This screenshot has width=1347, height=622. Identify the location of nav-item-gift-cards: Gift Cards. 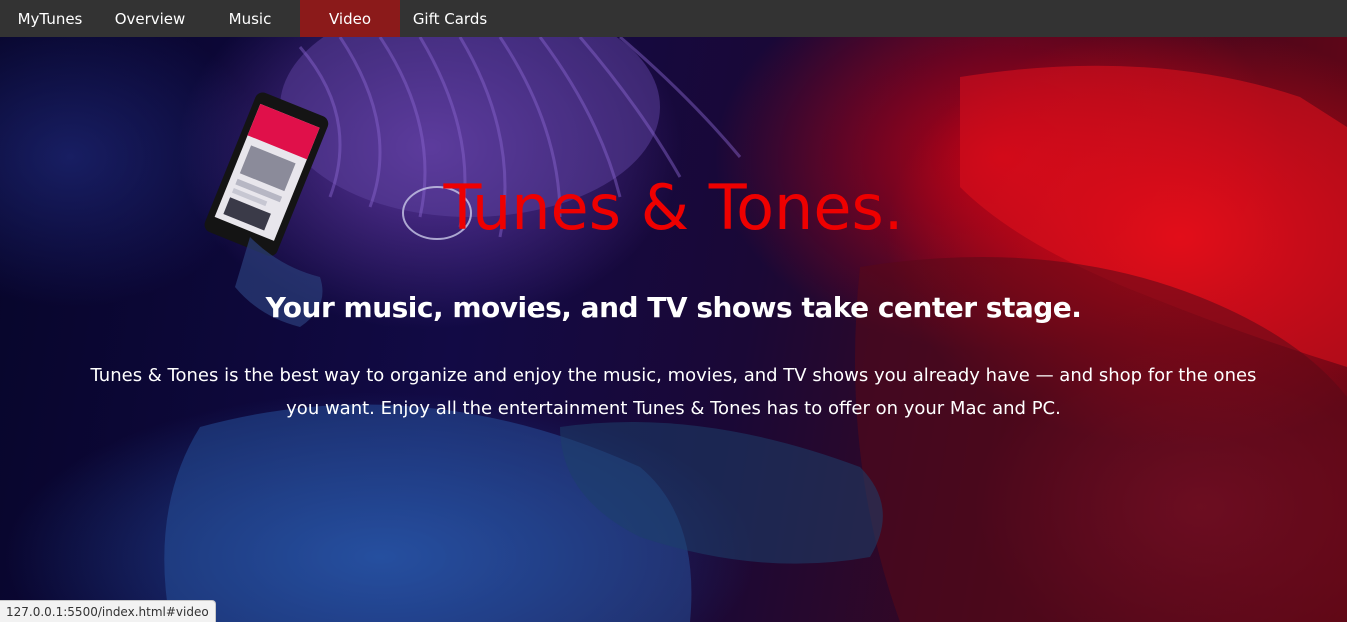
(450, 18).